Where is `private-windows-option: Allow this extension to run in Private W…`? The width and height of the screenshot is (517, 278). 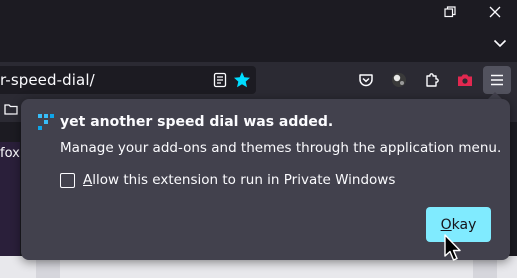 private-windows-option: Allow this extension to run in Private W… is located at coordinates (227, 180).